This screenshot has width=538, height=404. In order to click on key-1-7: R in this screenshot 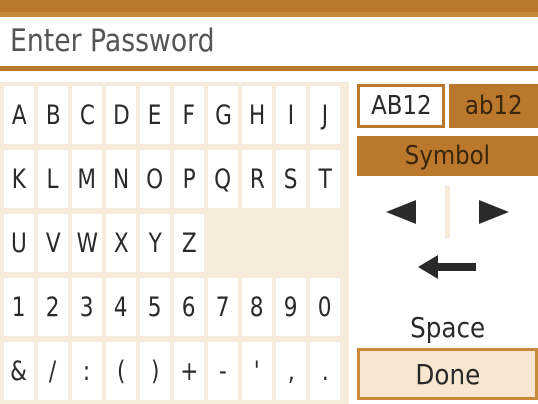, I will do `click(257, 179)`.